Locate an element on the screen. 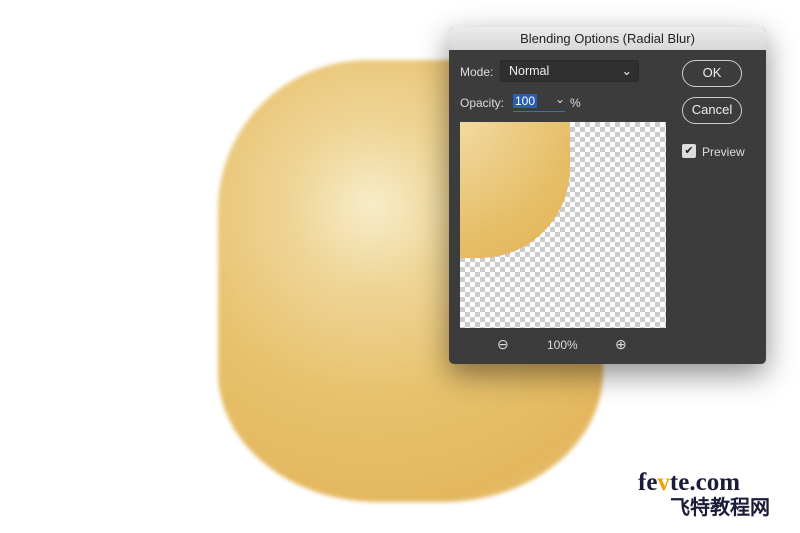  preview-checkbox: ✔ is located at coordinates (689, 151).